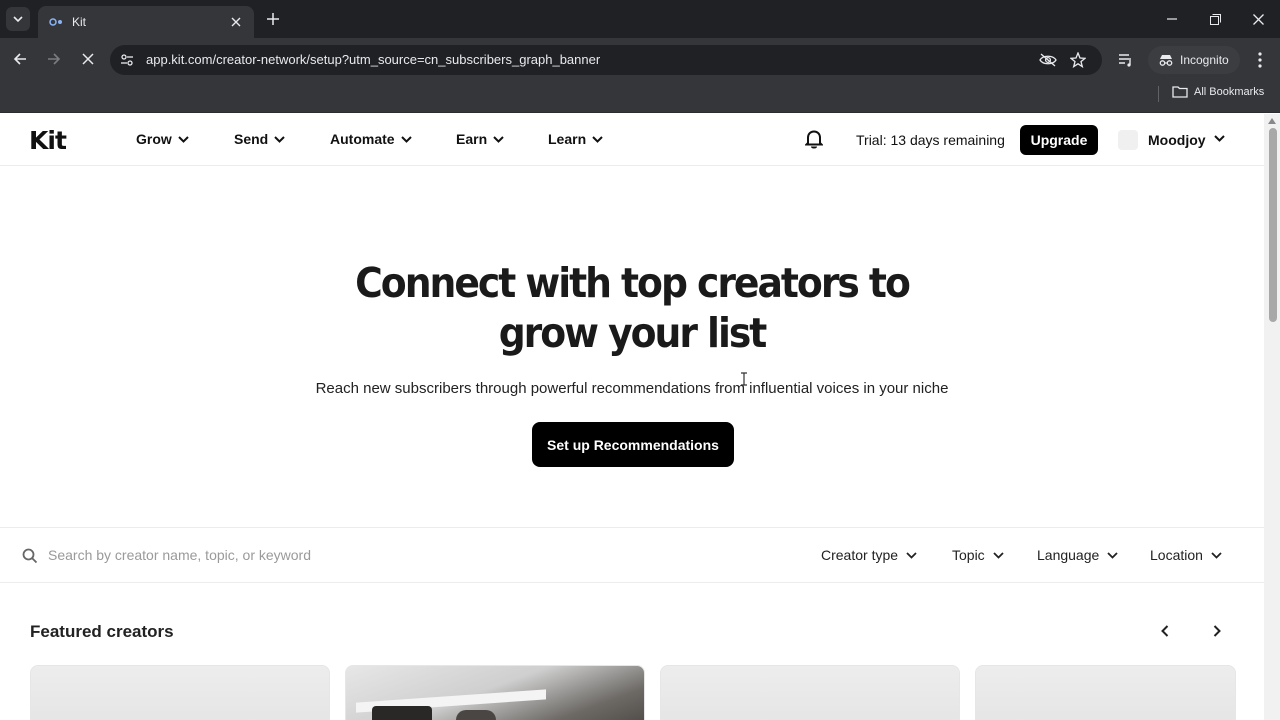 The height and width of the screenshot is (720, 1280). Describe the element at coordinates (1068, 555) in the screenshot. I see `filter-language-label: Language` at that location.